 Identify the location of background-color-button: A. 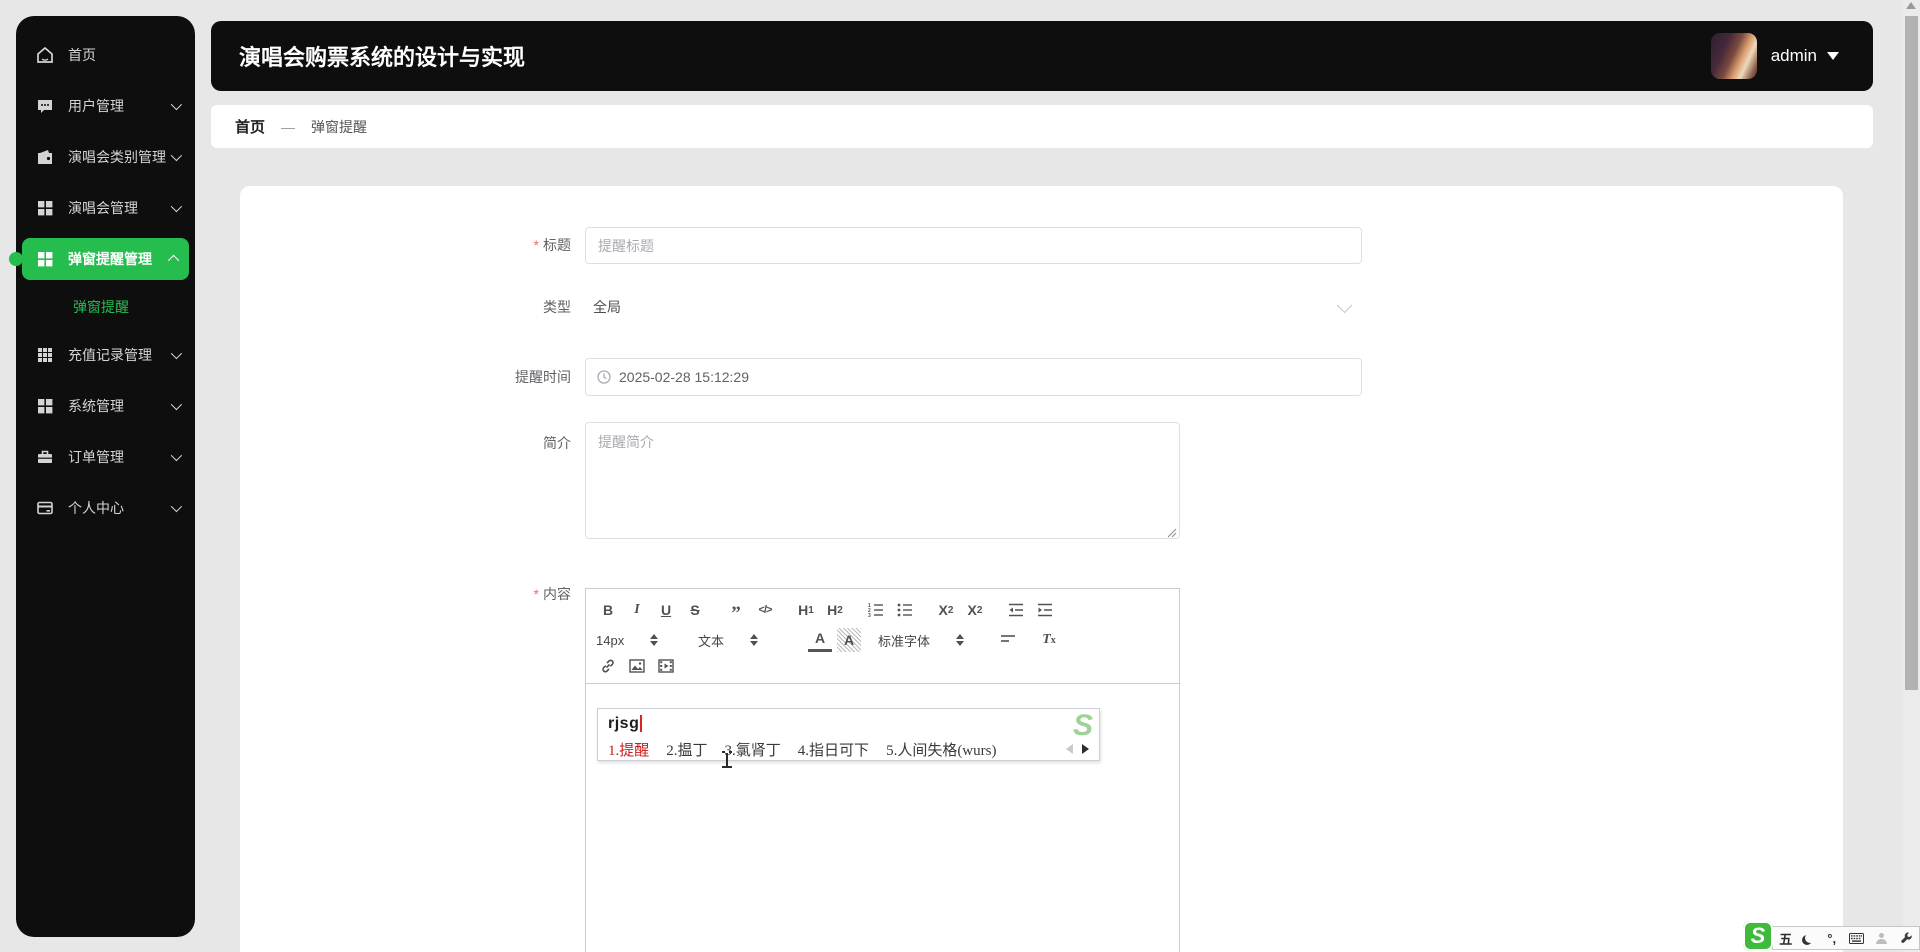
(849, 640).